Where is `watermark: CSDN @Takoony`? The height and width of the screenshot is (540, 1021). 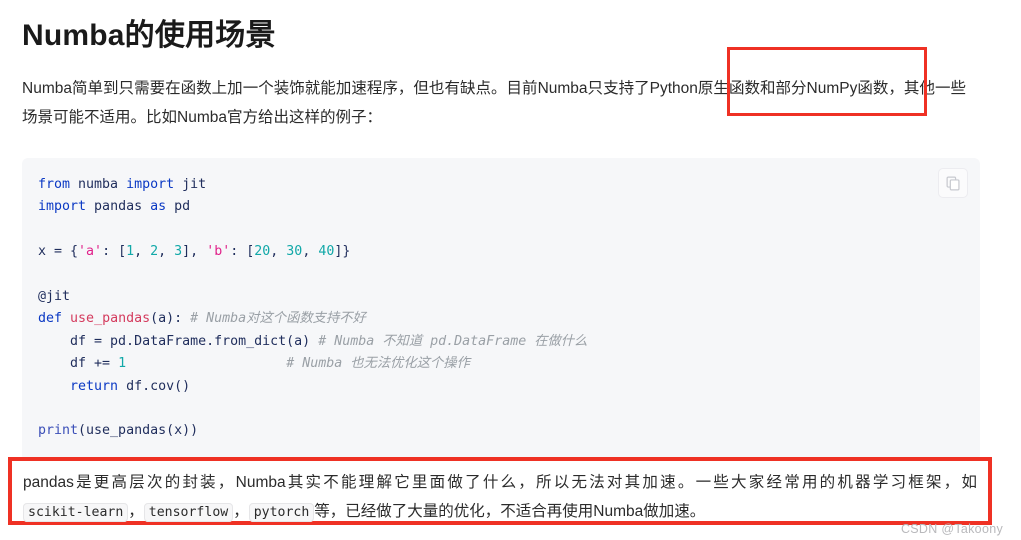
watermark: CSDN @Takoony is located at coordinates (951, 529).